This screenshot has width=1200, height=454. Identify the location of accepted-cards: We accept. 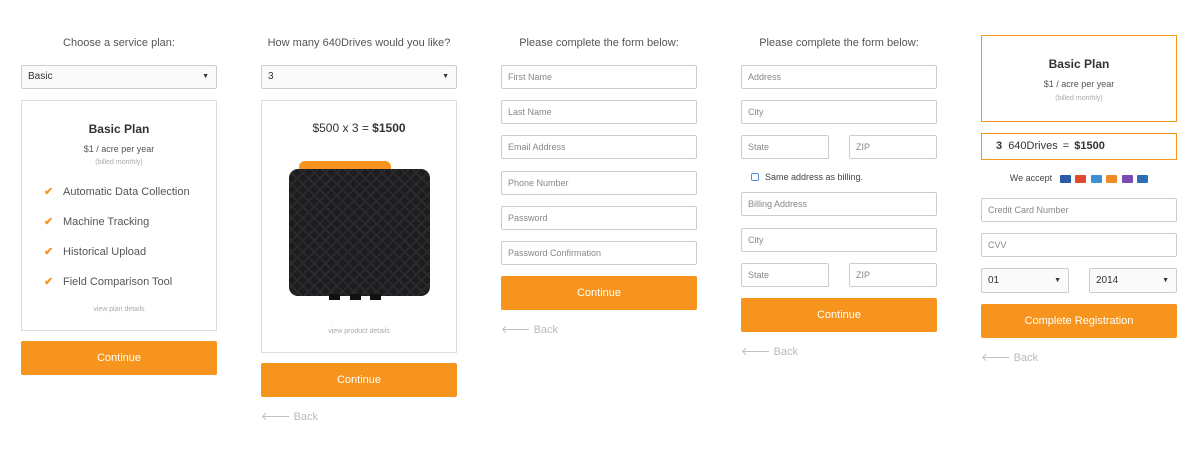
(1079, 178).